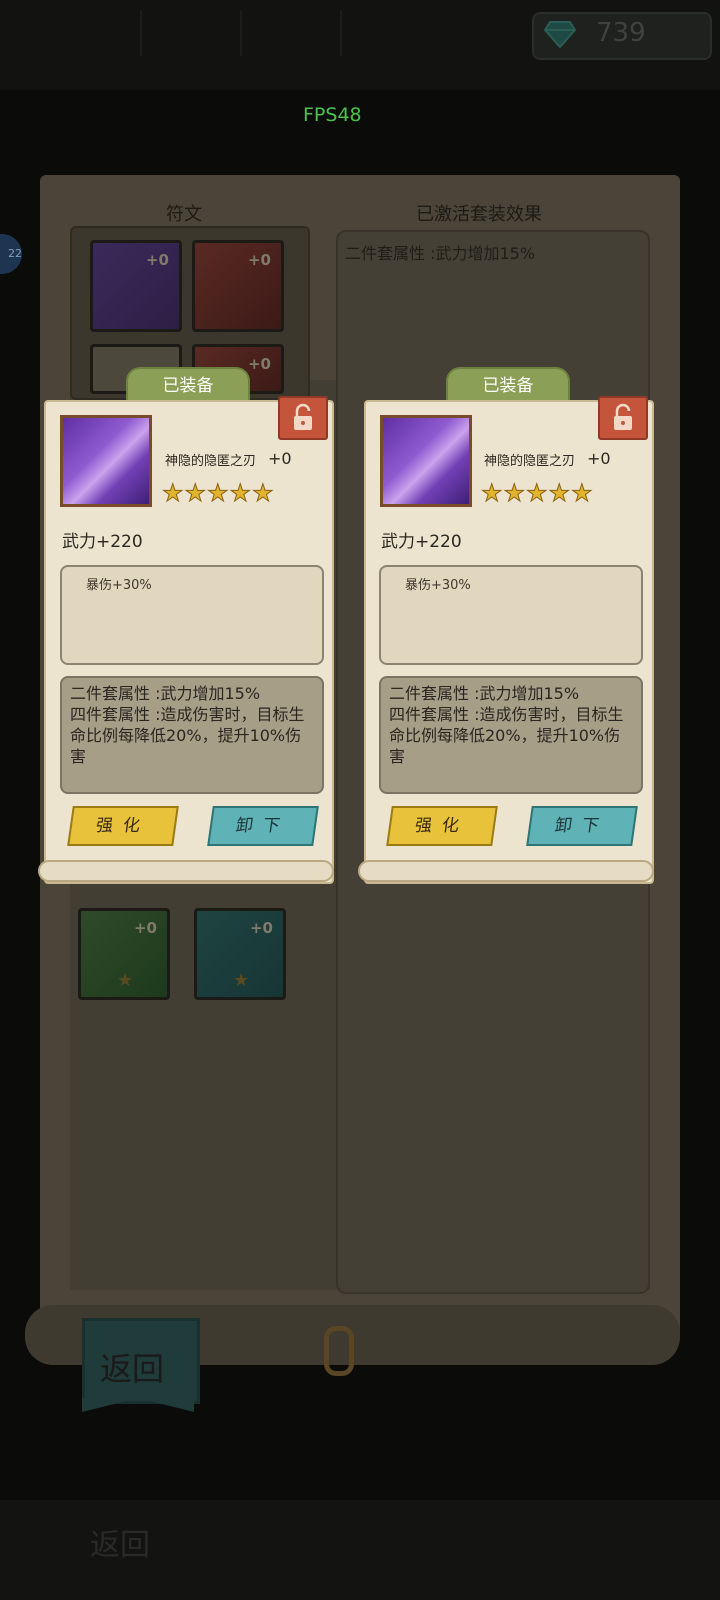 The width and height of the screenshot is (720, 1600). I want to click on back-button-ribbon, so click(138, 1405).